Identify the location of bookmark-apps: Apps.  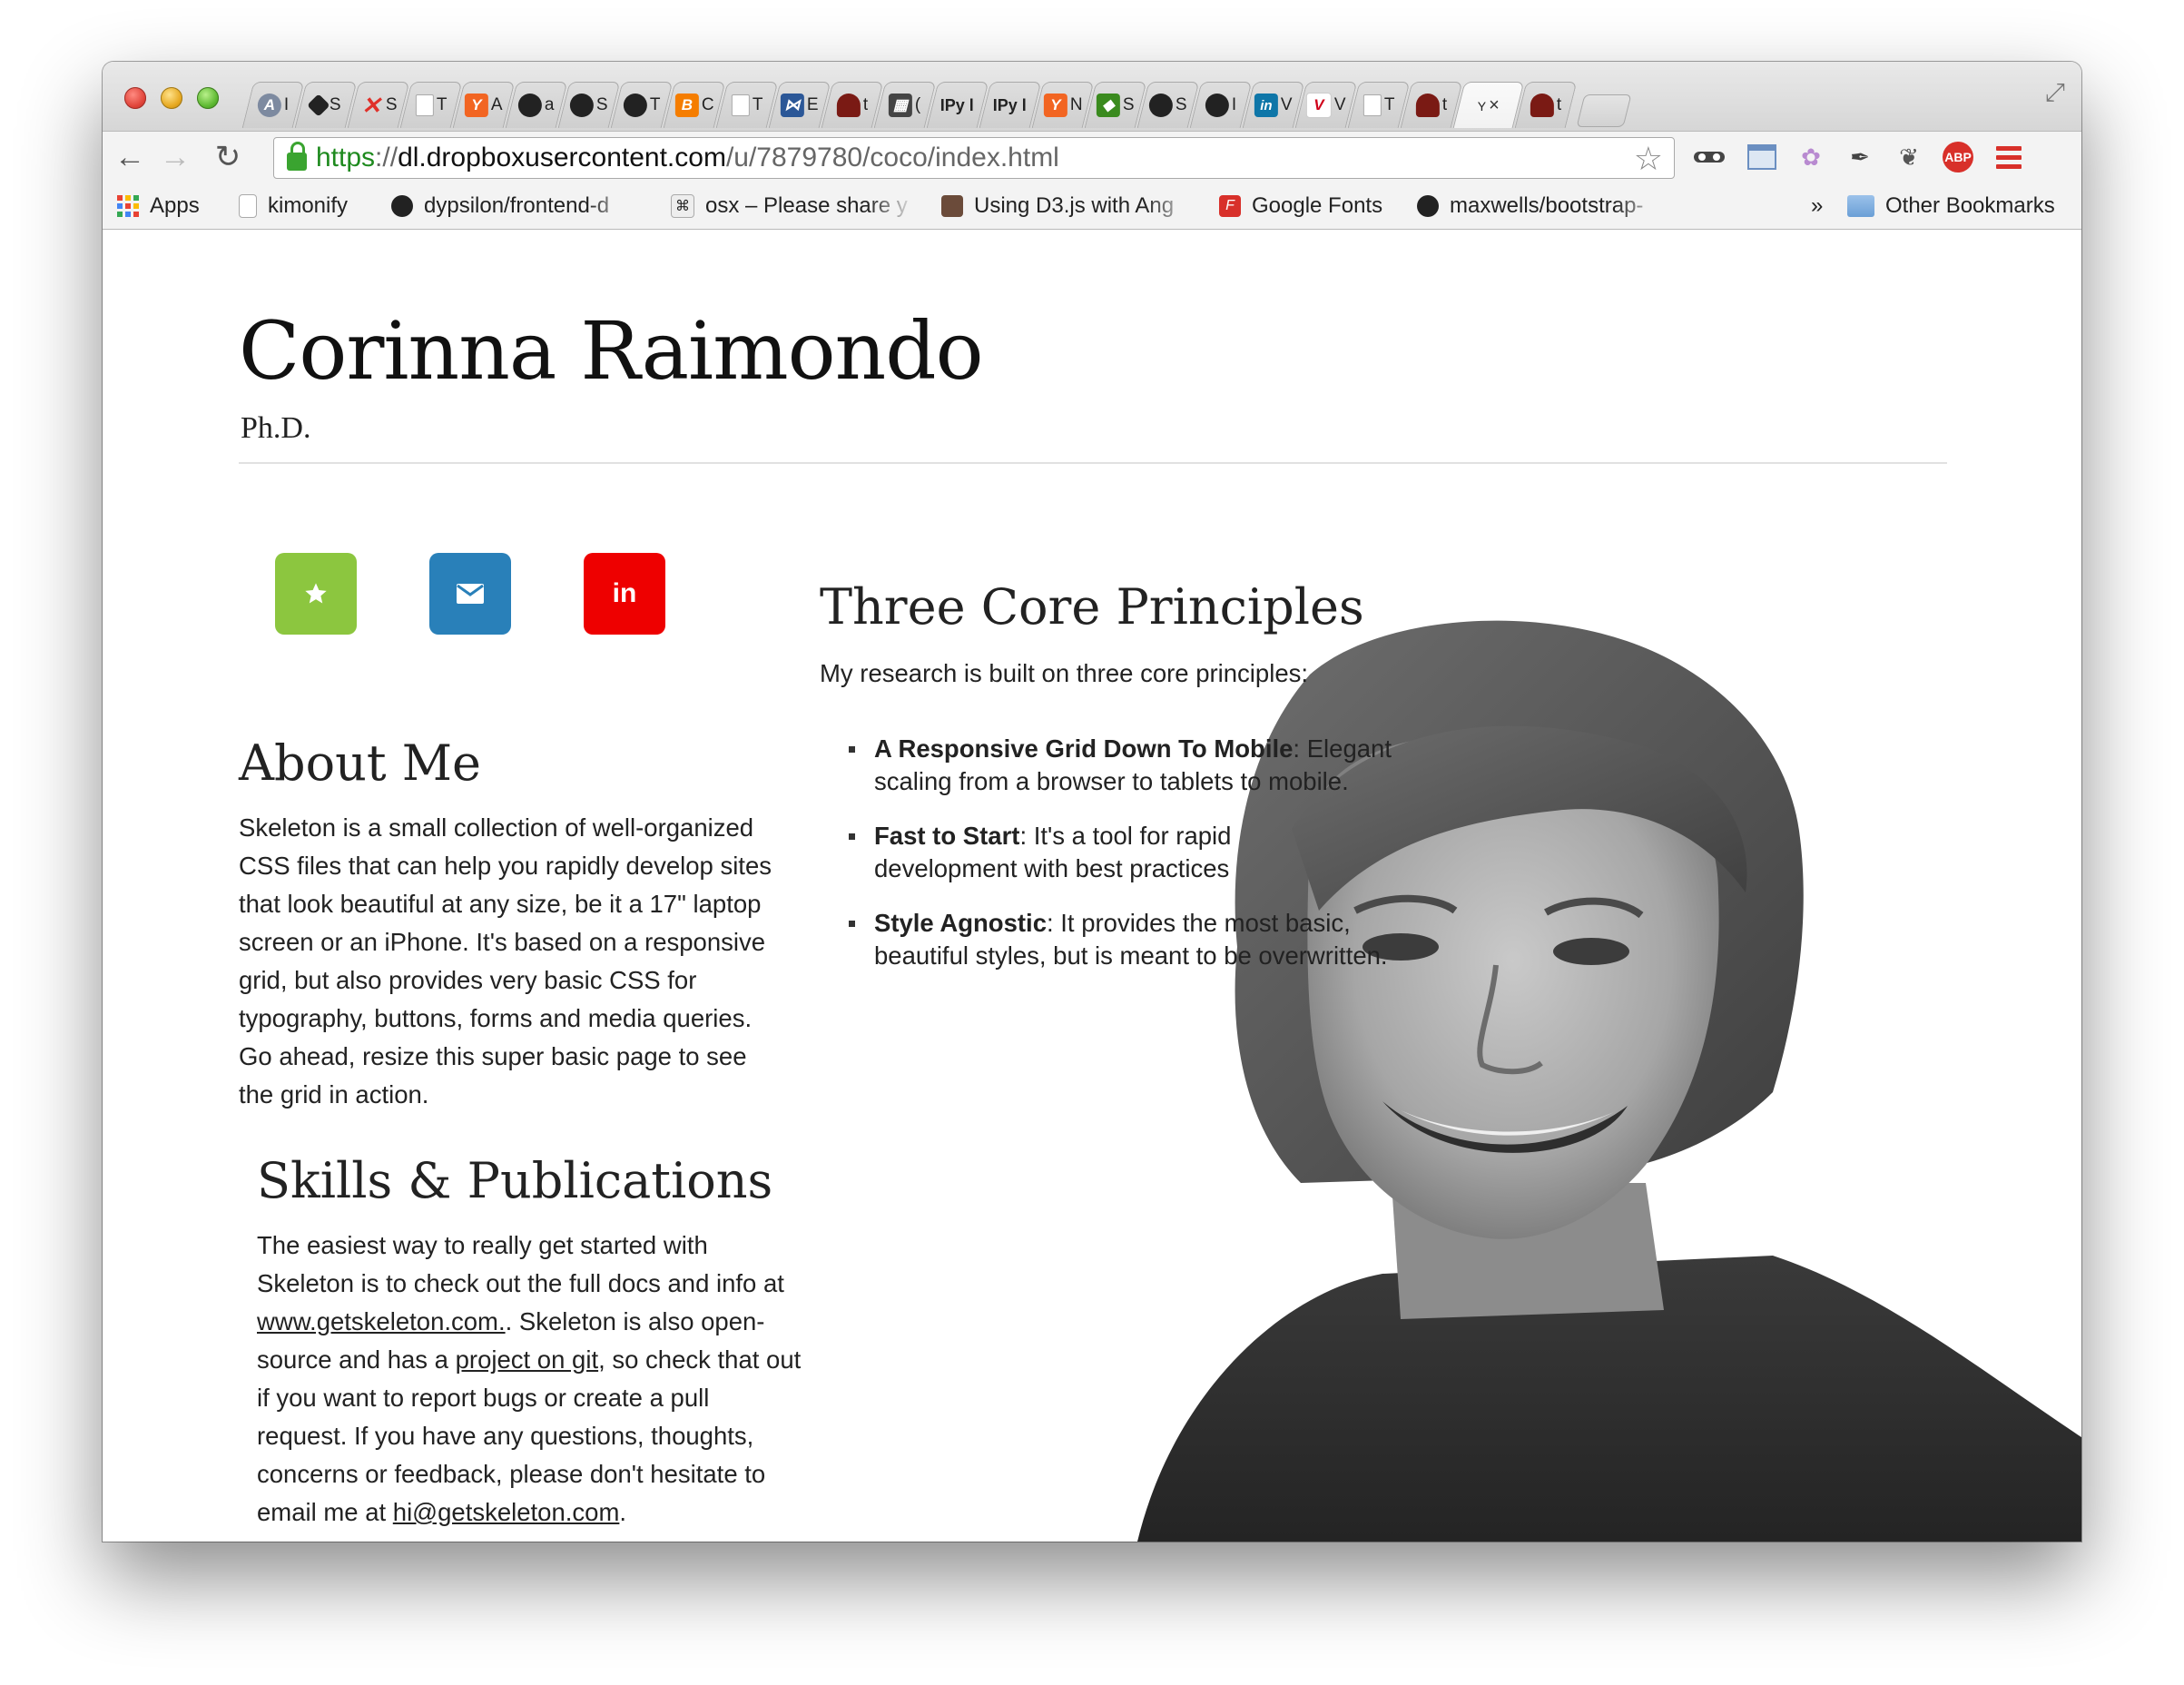
(158, 206).